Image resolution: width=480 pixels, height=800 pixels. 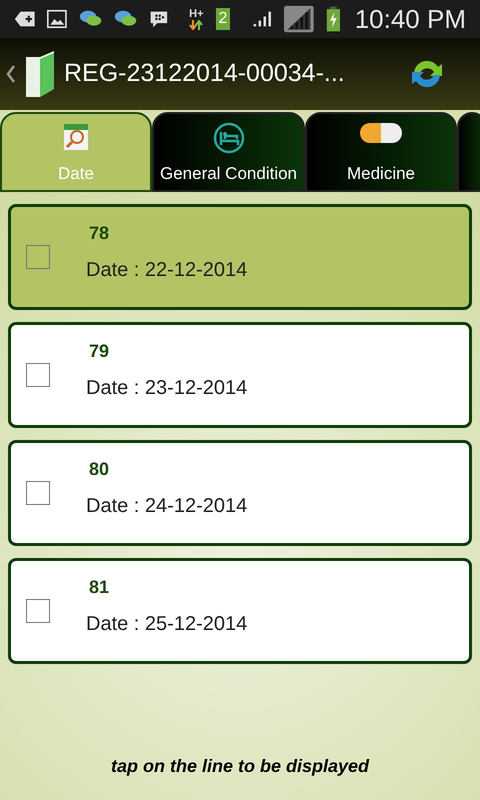 What do you see at coordinates (228, 138) in the screenshot?
I see `bed-icon` at bounding box center [228, 138].